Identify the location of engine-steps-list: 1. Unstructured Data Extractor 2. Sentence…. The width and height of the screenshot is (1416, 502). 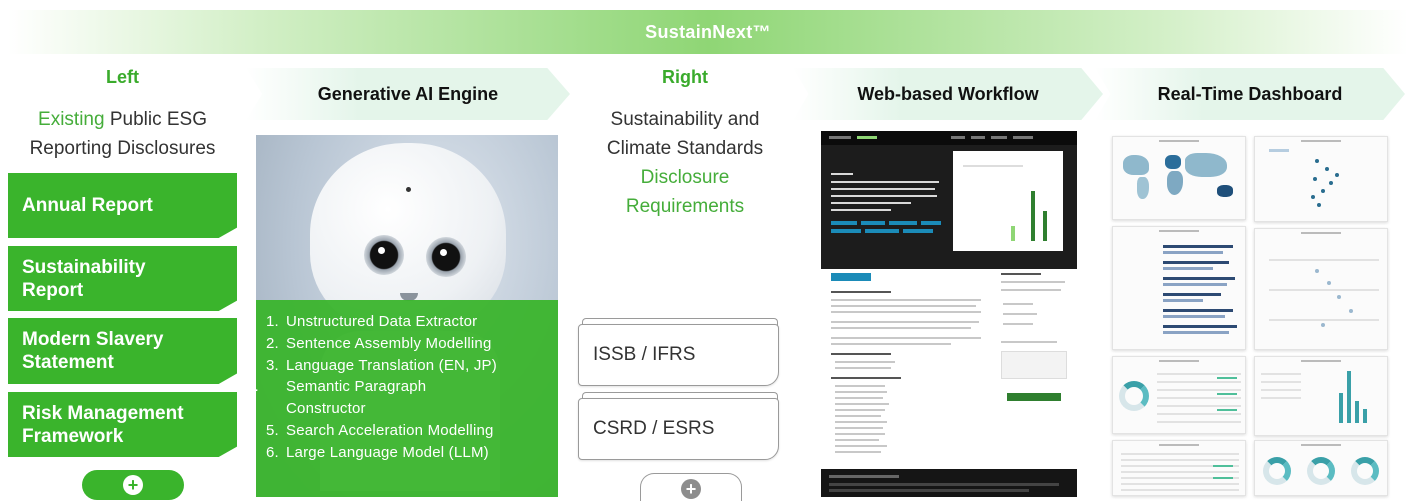
(407, 398).